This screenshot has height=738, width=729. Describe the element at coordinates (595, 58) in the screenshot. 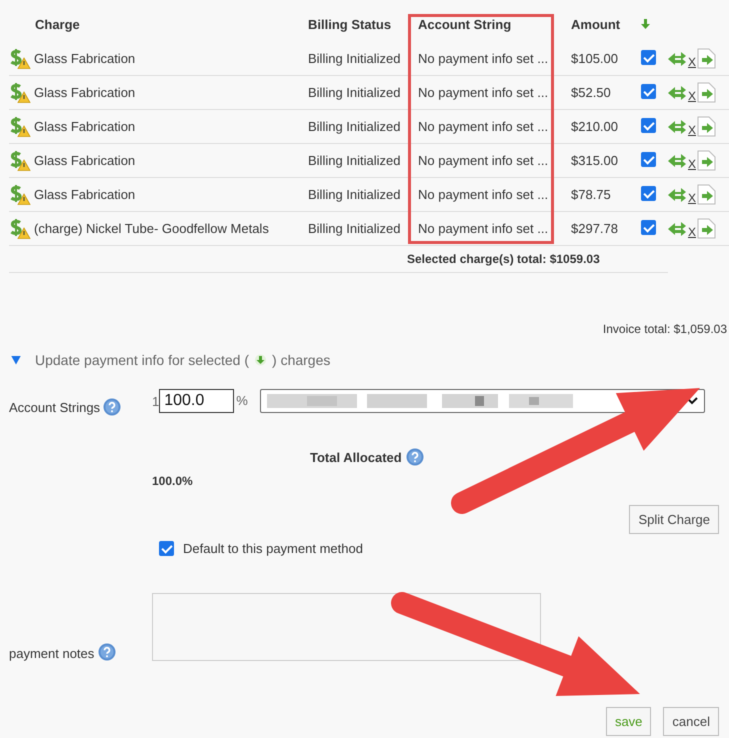

I see `amount: $105.00` at that location.